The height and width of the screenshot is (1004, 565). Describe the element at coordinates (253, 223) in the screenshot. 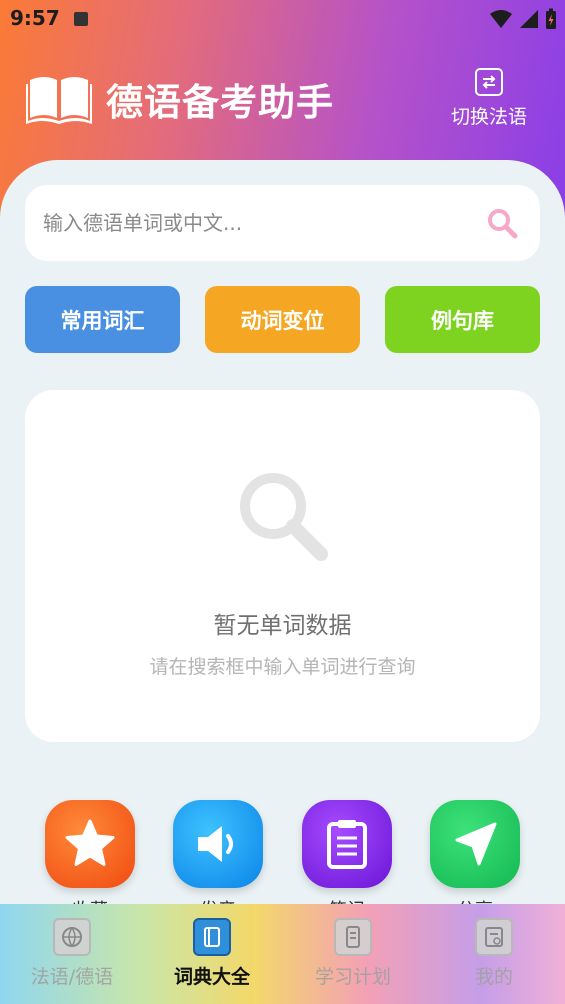

I see `search-input` at that location.